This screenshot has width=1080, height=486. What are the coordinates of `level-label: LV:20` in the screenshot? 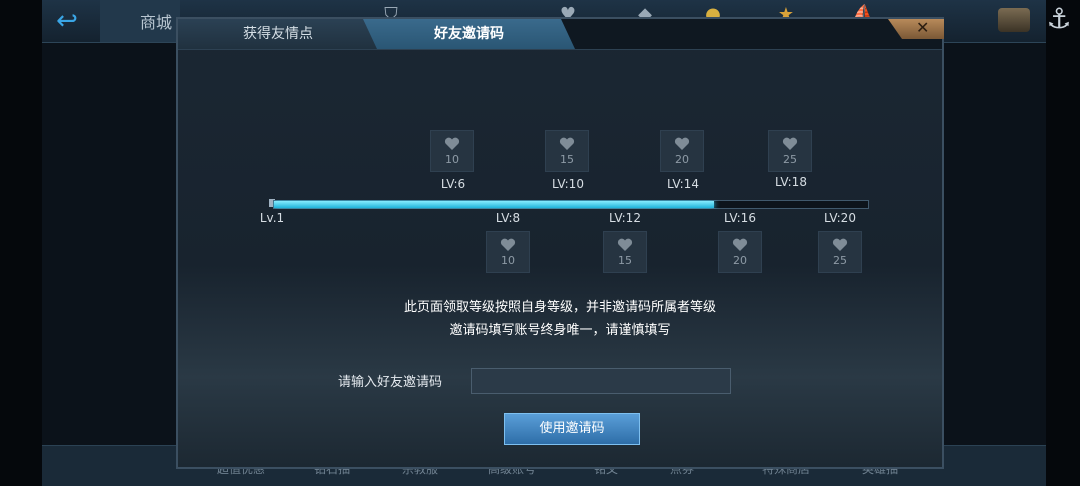 It's located at (840, 218).